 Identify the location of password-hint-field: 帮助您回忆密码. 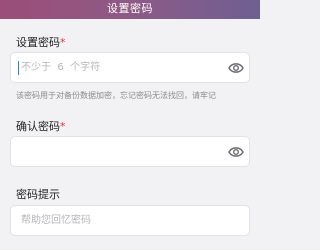
(130, 220).